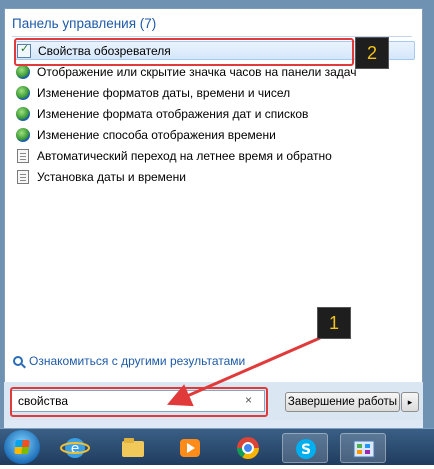 The height and width of the screenshot is (469, 434). Describe the element at coordinates (363, 448) in the screenshot. I see `control-panel-icon` at that location.